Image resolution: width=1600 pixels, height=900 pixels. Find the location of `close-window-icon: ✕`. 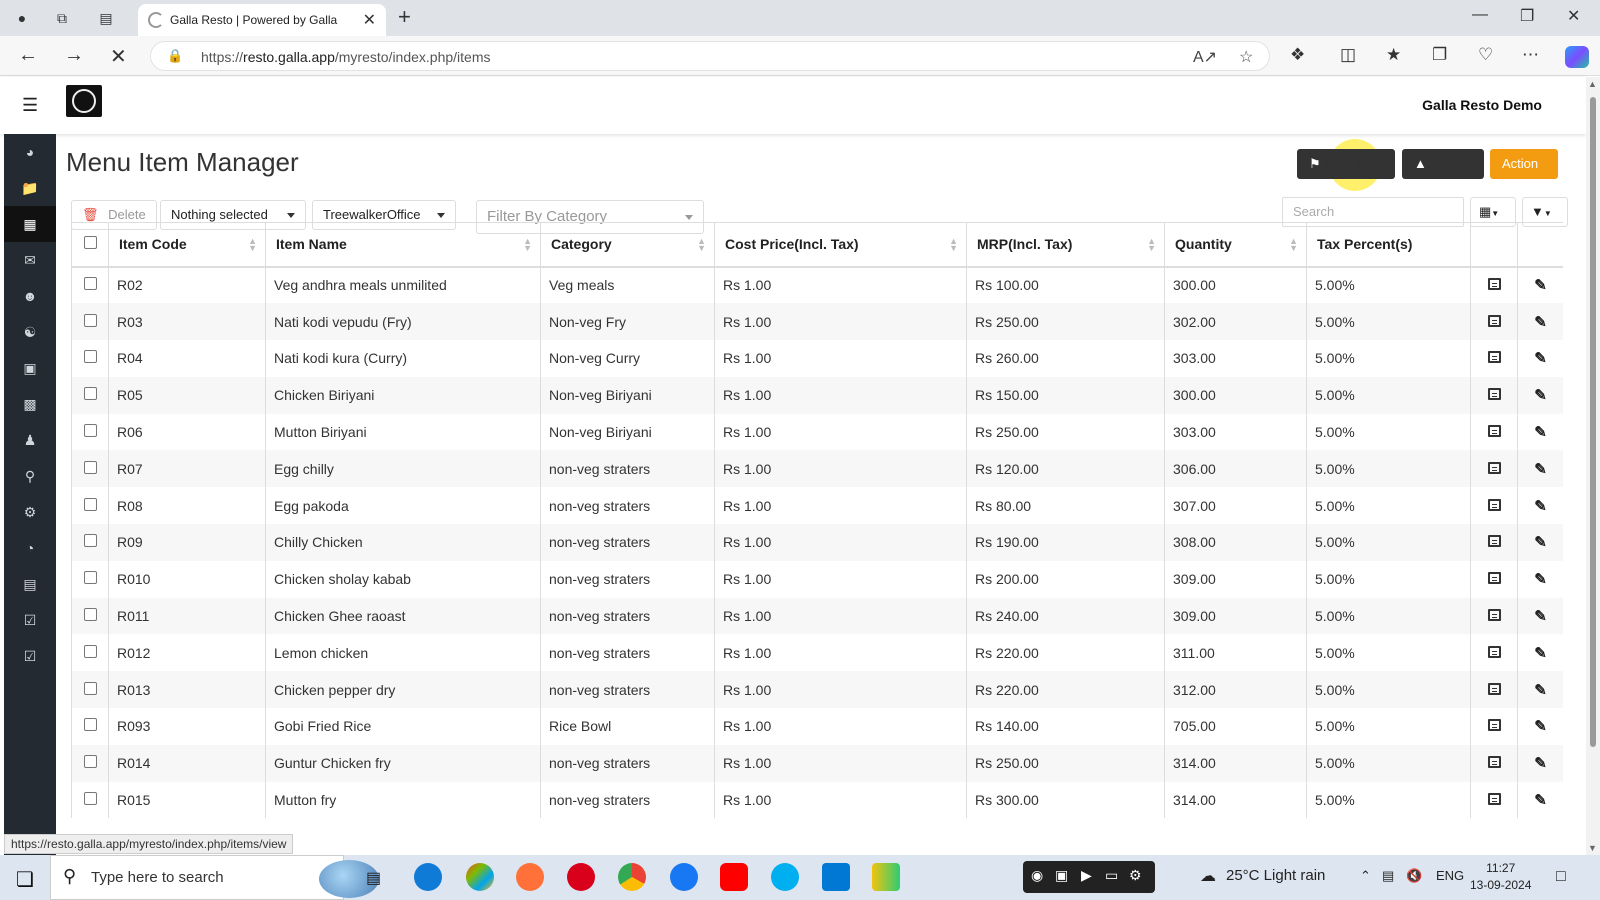

close-window-icon: ✕ is located at coordinates (1573, 16).